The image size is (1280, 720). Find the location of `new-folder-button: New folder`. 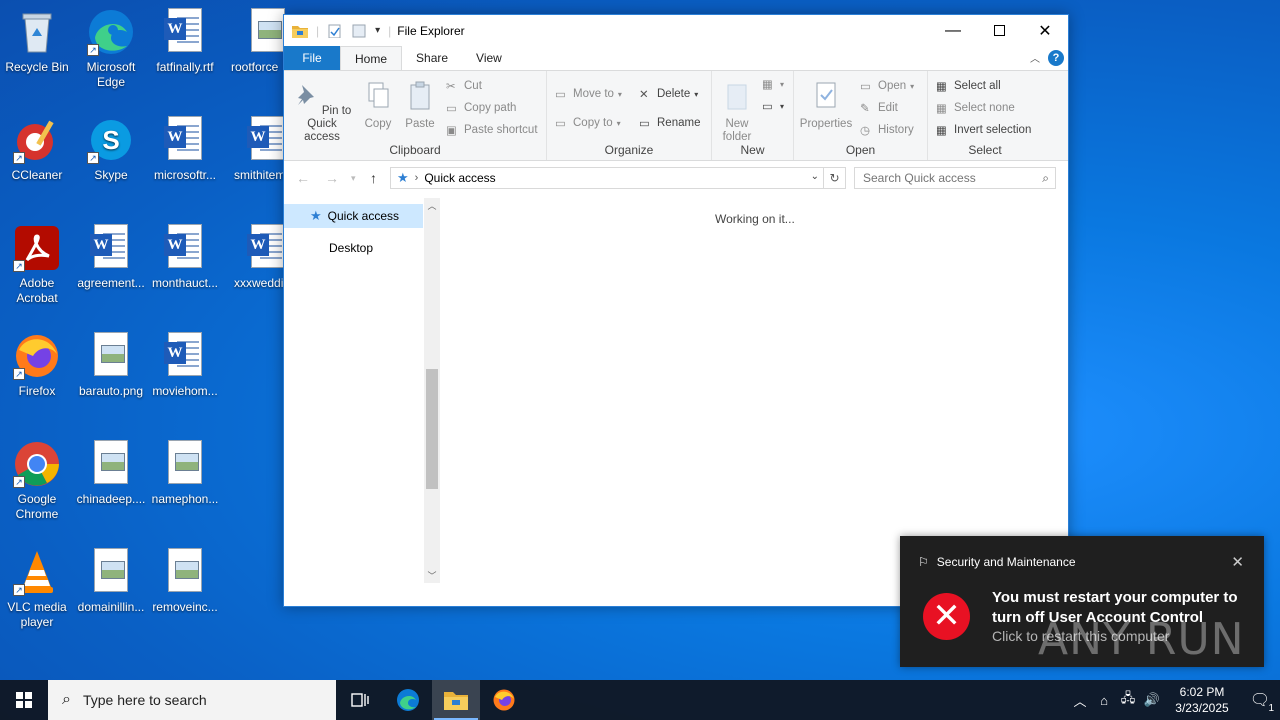

new-folder-button: New folder is located at coordinates (737, 112).